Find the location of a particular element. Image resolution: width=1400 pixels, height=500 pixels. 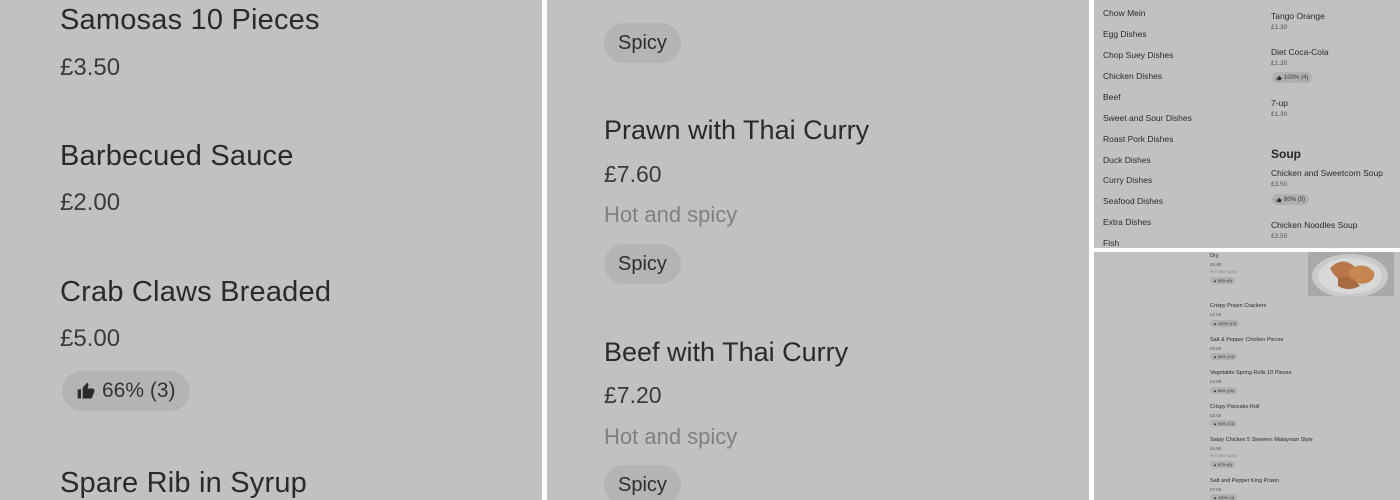

item-name: Crispy Prawn Crackers is located at coordinates (1238, 306).